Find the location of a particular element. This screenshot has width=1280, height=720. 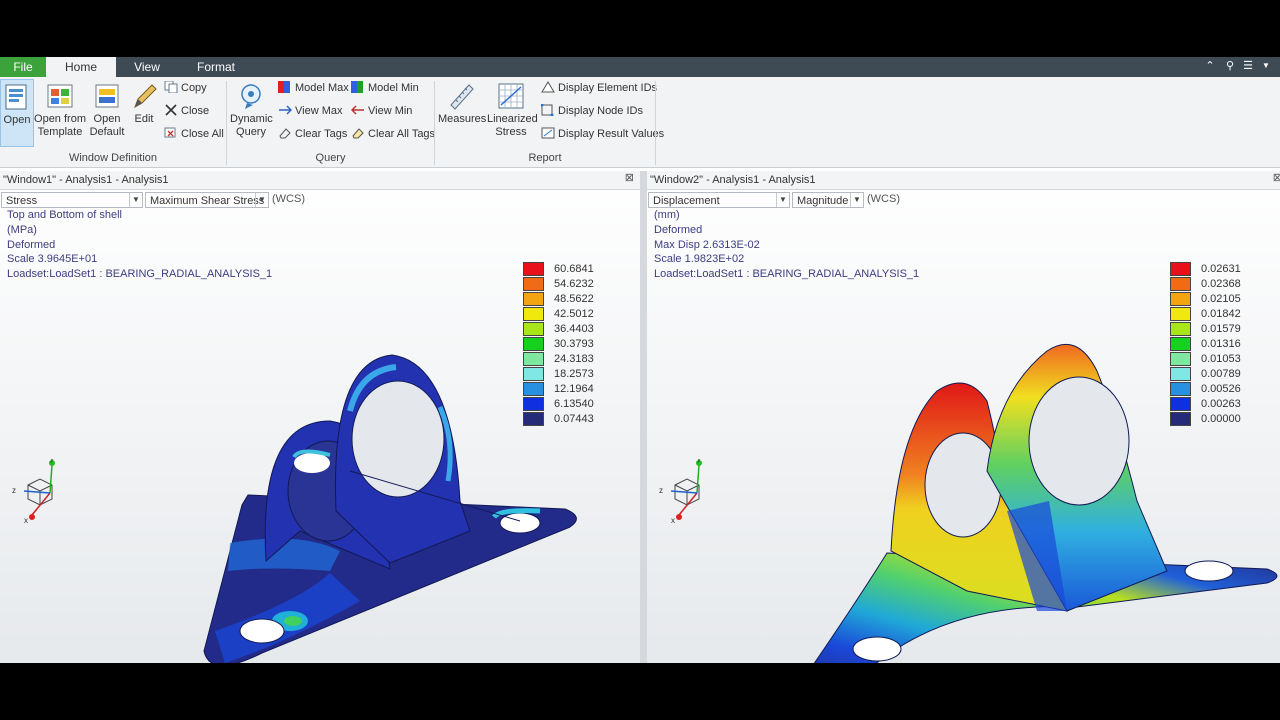

eraser-icon is located at coordinates (285, 133).